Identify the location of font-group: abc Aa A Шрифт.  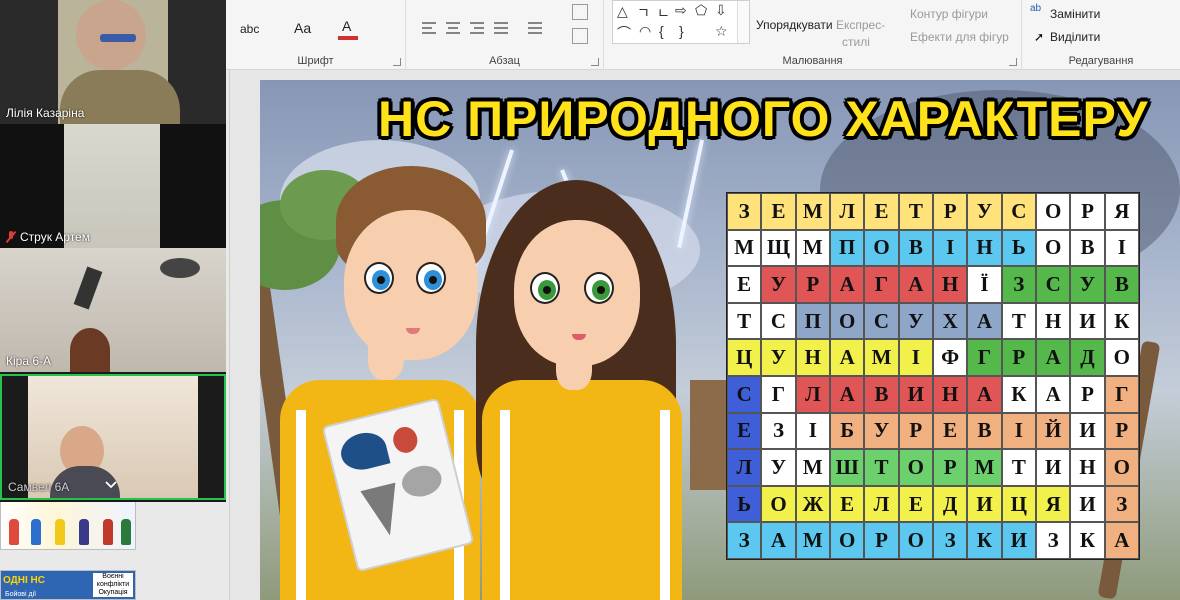
(316, 35).